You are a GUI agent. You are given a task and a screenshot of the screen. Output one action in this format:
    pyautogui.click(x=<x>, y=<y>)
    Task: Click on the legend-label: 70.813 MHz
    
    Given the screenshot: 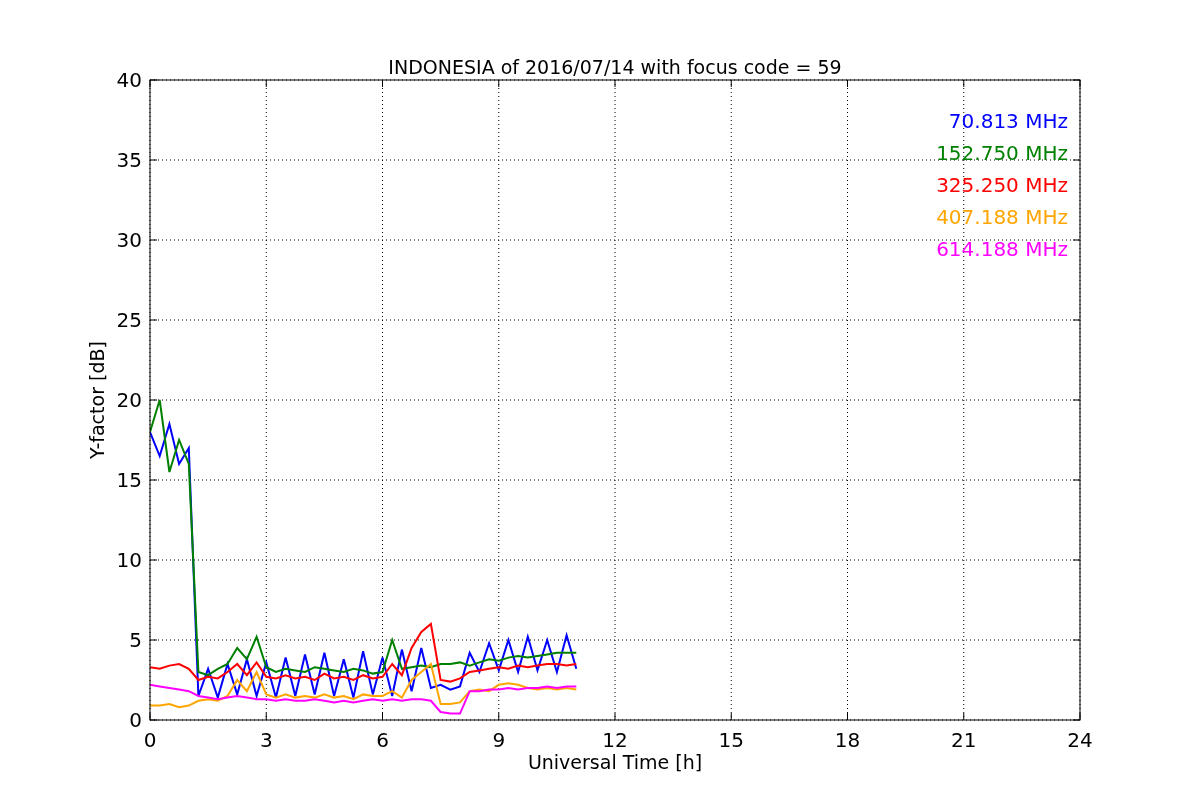 What is the action you would take?
    pyautogui.click(x=1008, y=121)
    